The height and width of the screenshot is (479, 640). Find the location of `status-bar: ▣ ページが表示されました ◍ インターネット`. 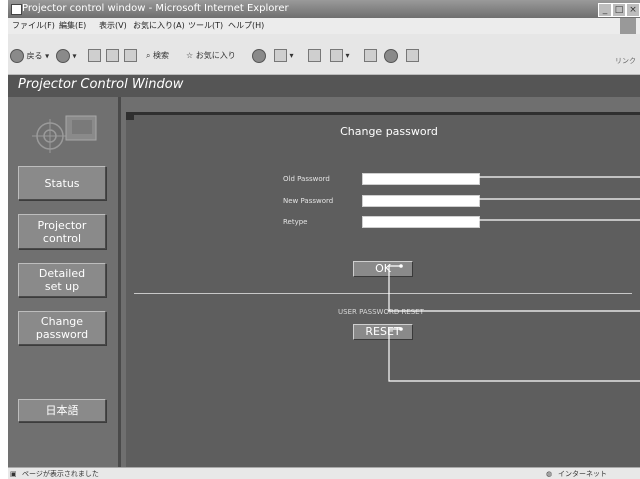

status-bar: ▣ ページが表示されました ◍ インターネット is located at coordinates (324, 473).